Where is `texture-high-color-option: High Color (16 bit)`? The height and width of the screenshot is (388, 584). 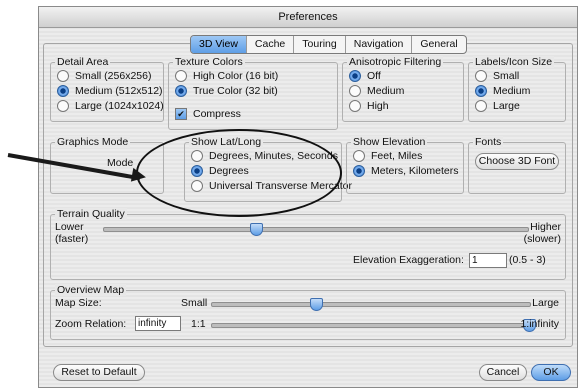
texture-high-color-option: High Color (16 bit) is located at coordinates (226, 76).